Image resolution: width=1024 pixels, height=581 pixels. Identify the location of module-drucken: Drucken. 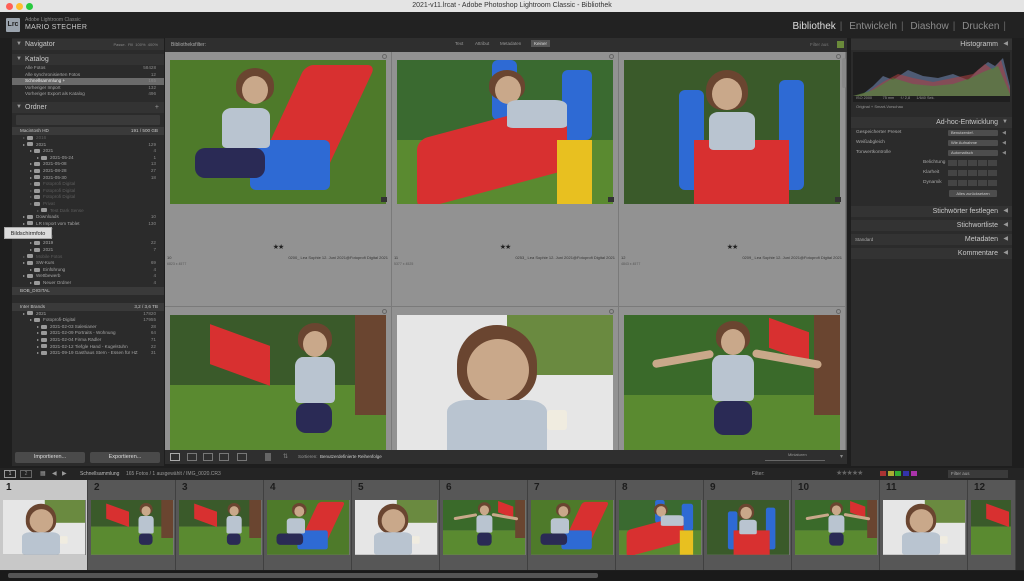
(980, 26).